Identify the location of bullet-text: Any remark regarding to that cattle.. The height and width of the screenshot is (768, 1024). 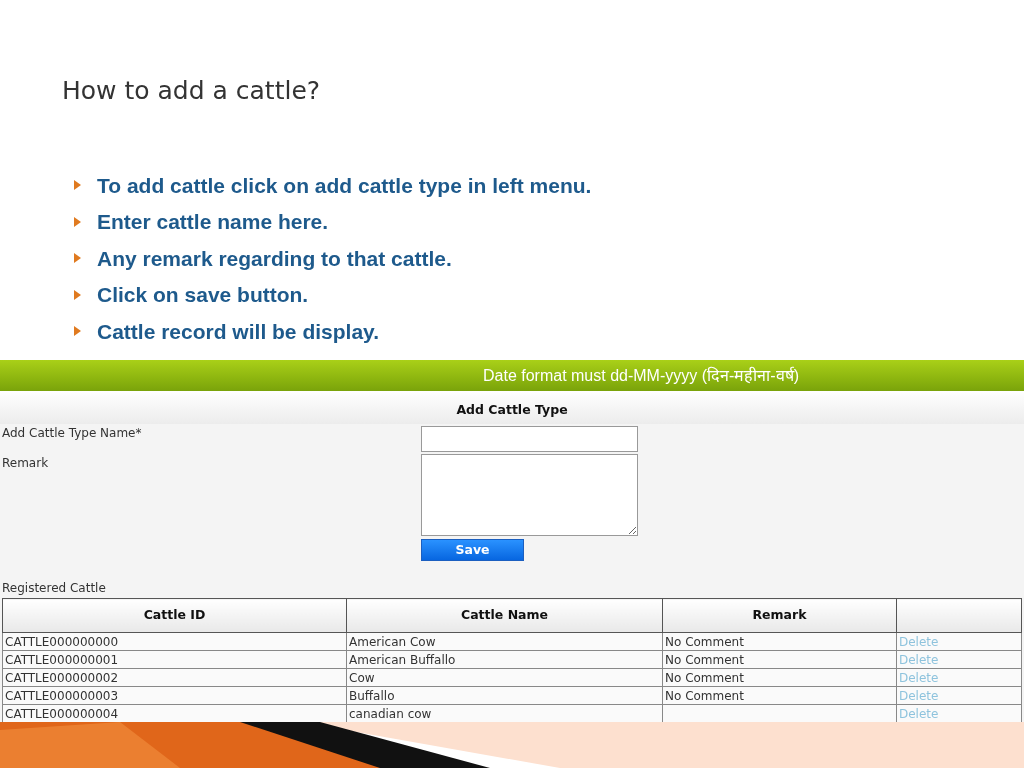
(274, 258).